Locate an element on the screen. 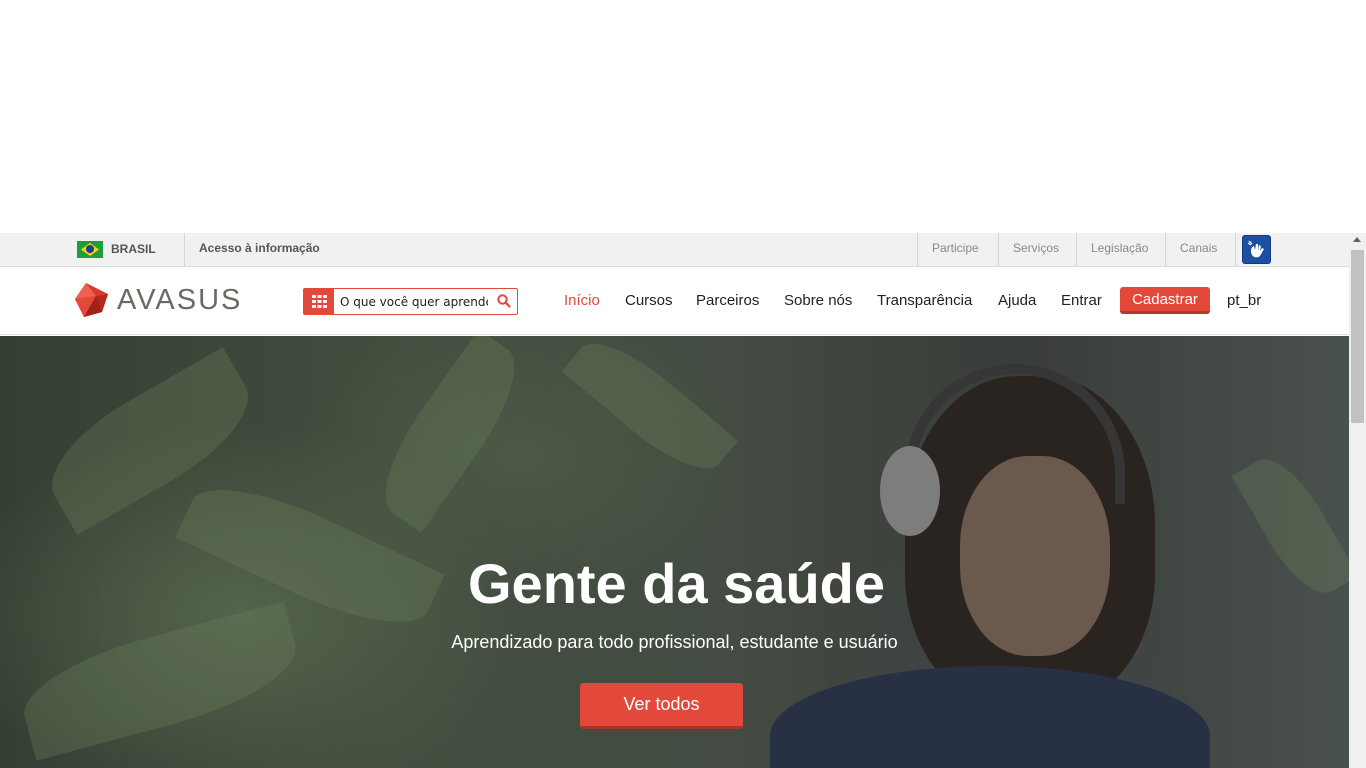  grid-menu-icon is located at coordinates (319, 301).